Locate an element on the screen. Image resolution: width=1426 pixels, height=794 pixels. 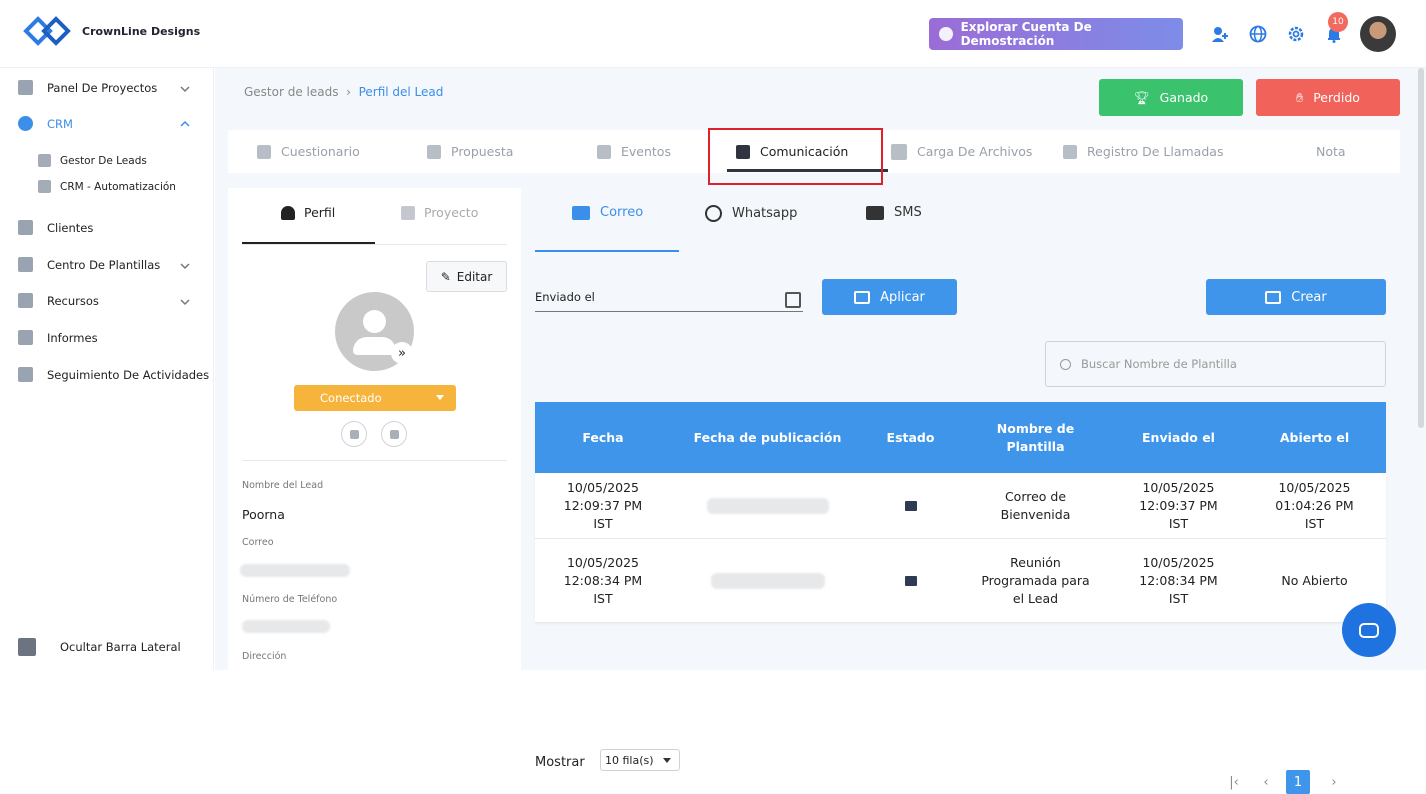
email-label: Correo is located at coordinates (258, 542).